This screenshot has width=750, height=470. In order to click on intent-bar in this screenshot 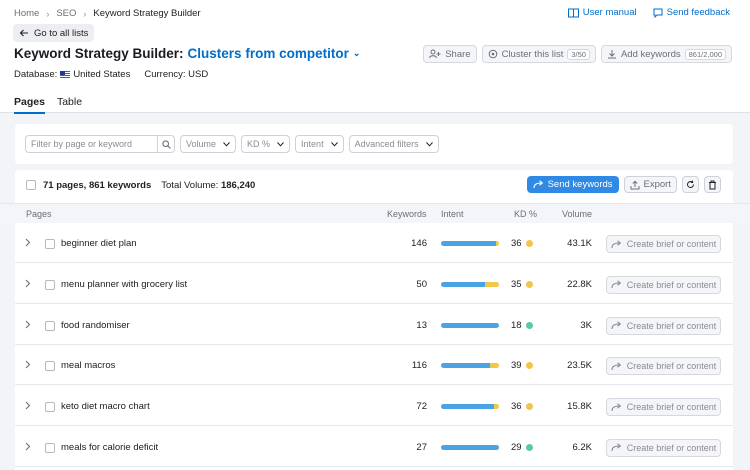, I will do `click(470, 284)`.